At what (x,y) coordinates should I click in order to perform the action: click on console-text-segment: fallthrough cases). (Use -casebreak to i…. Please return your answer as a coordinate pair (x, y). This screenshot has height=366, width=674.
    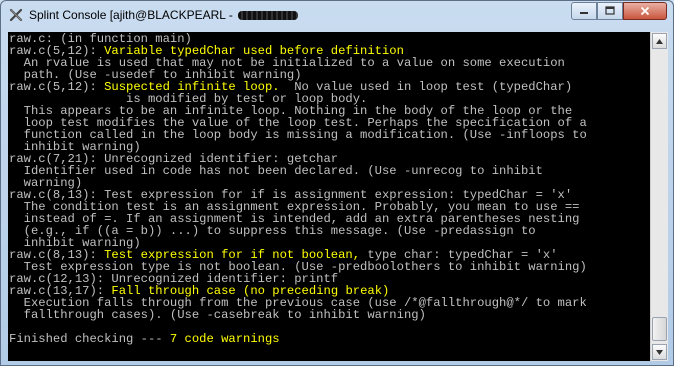
    Looking at the image, I should click on (217, 315).